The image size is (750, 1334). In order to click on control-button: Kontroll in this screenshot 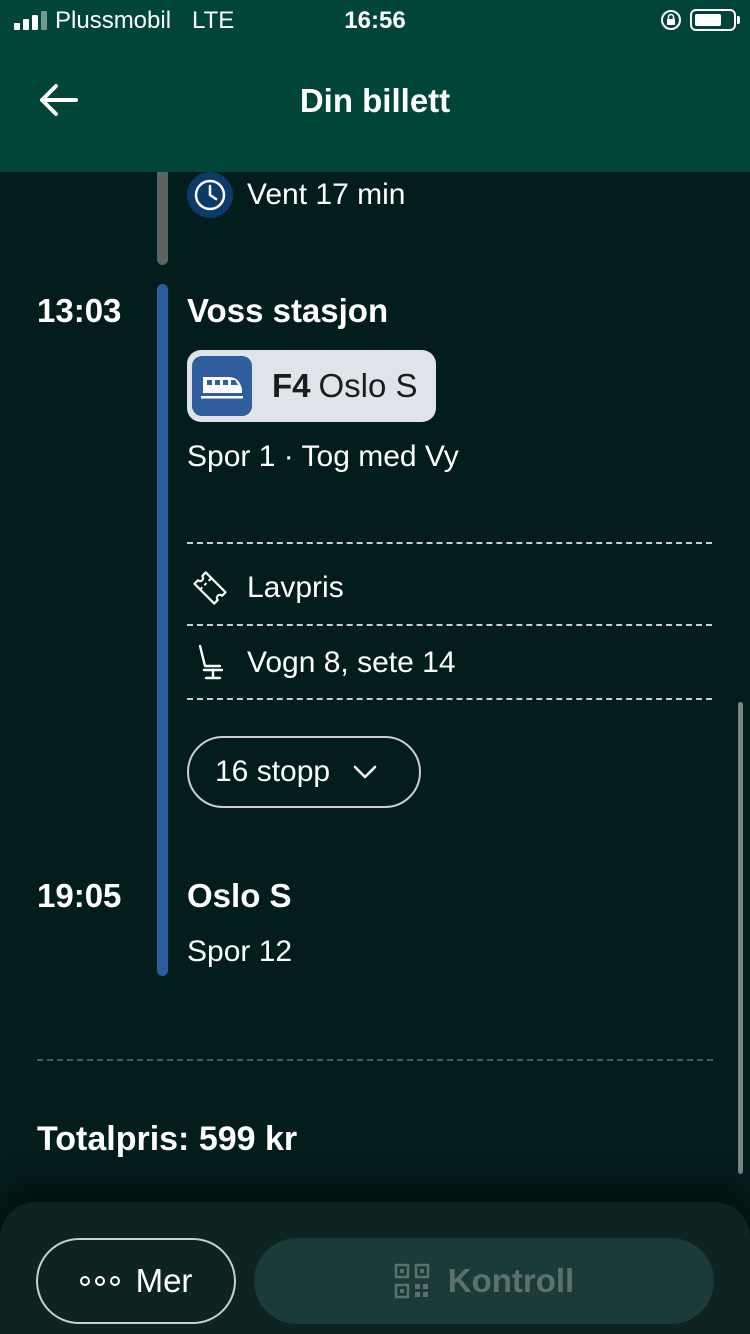, I will do `click(484, 1281)`.